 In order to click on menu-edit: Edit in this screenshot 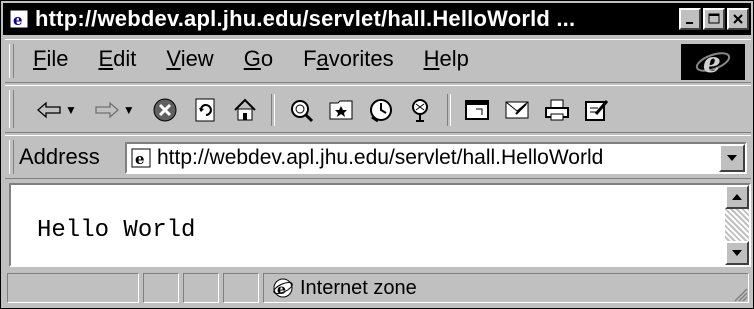, I will do `click(117, 59)`.